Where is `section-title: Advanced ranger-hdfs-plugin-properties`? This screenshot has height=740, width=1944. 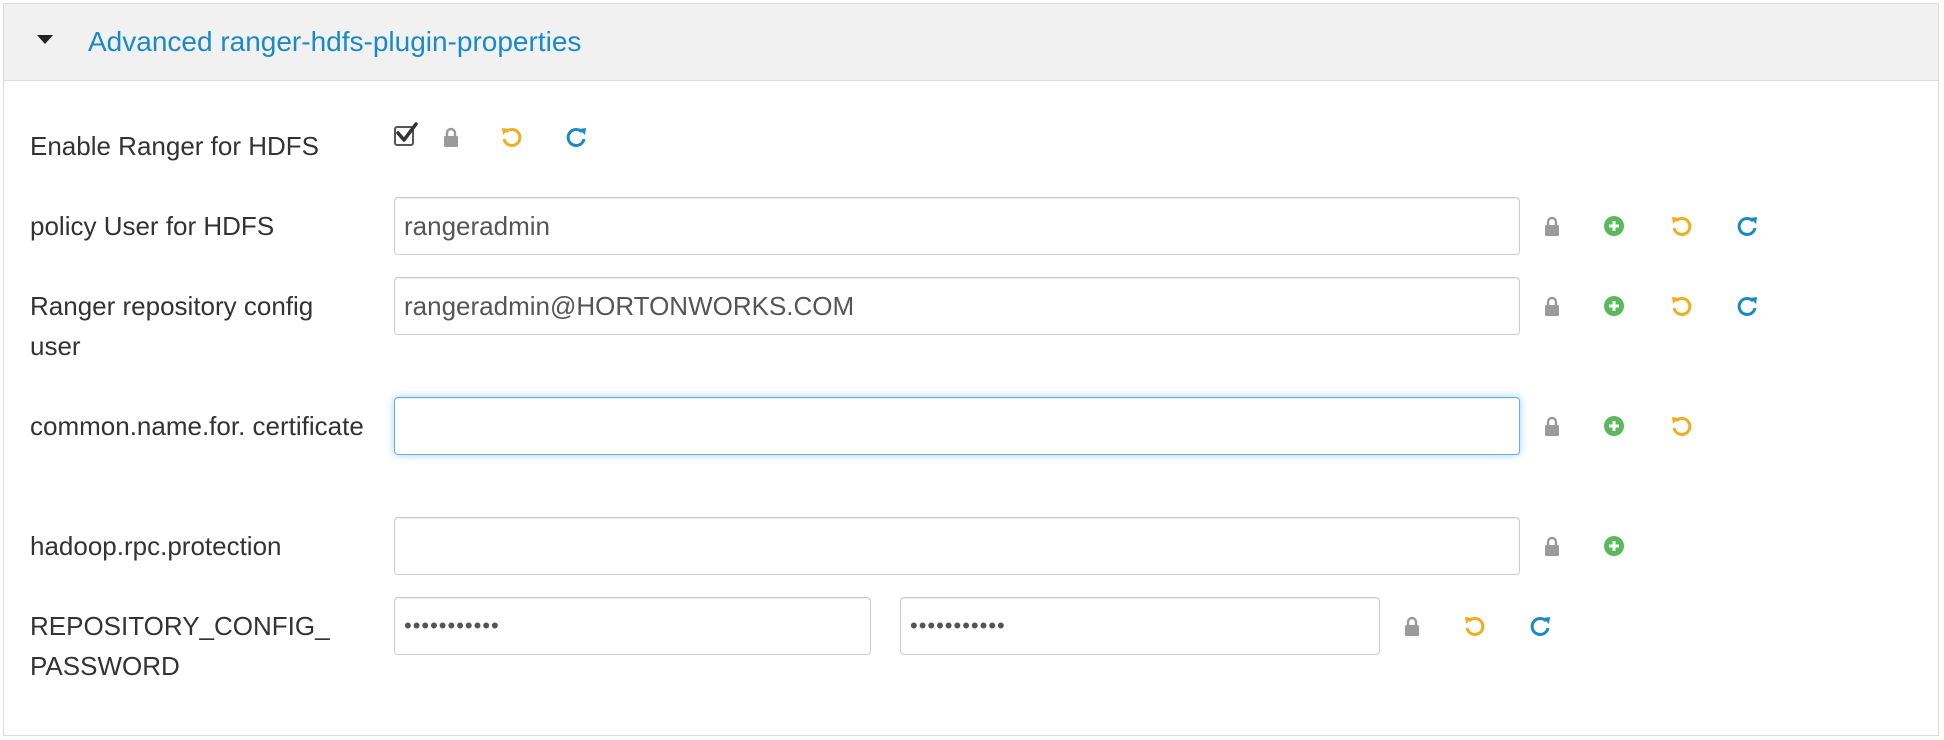
section-title: Advanced ranger-hdfs-plugin-properties is located at coordinates (334, 42).